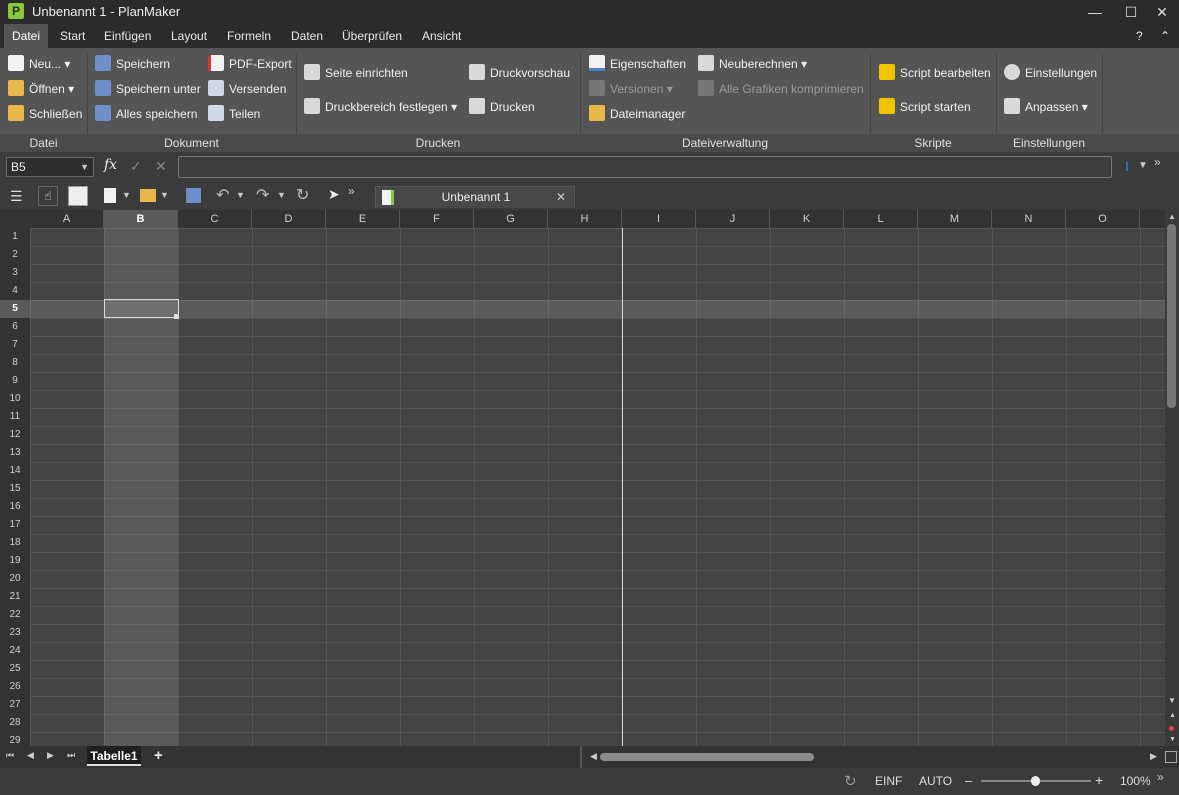  I want to click on row-header: 11, so click(15, 417).